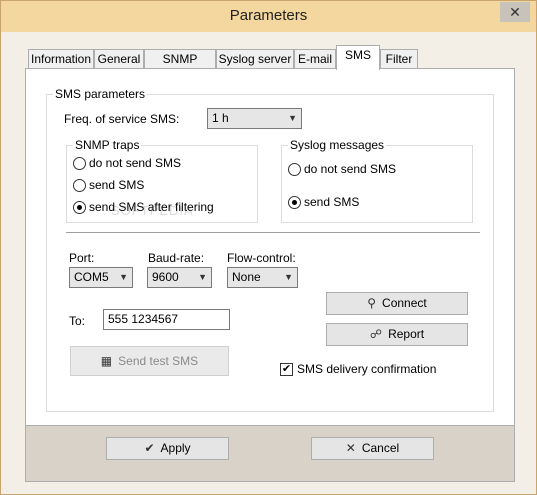  What do you see at coordinates (180, 66) in the screenshot?
I see `tab-snmp-server: SNMP server` at bounding box center [180, 66].